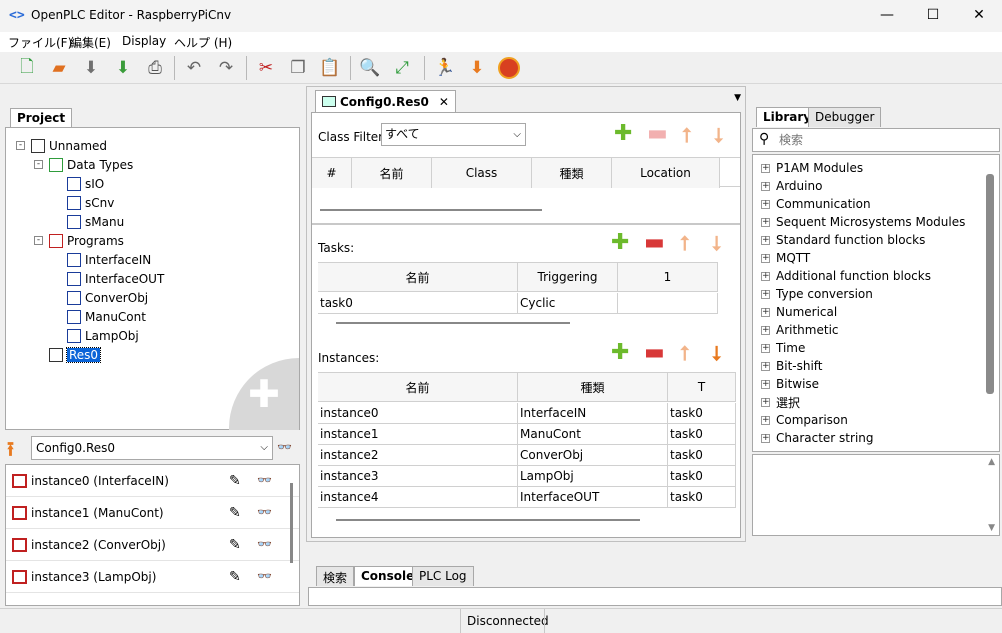 This screenshot has width=1002, height=633. What do you see at coordinates (880, 258) in the screenshot?
I see `library-item: + MQTT` at bounding box center [880, 258].